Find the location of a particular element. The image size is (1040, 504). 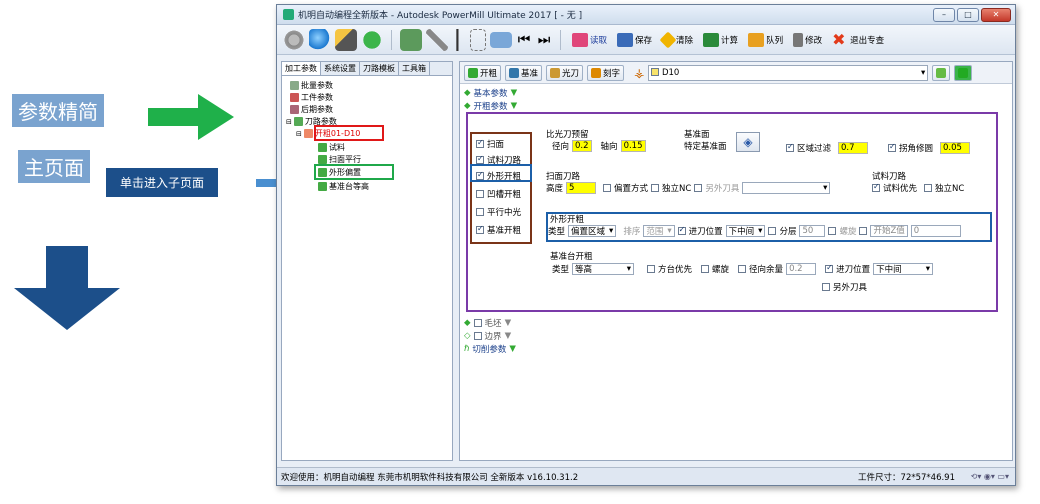

boundary-check is located at coordinates (477, 336).